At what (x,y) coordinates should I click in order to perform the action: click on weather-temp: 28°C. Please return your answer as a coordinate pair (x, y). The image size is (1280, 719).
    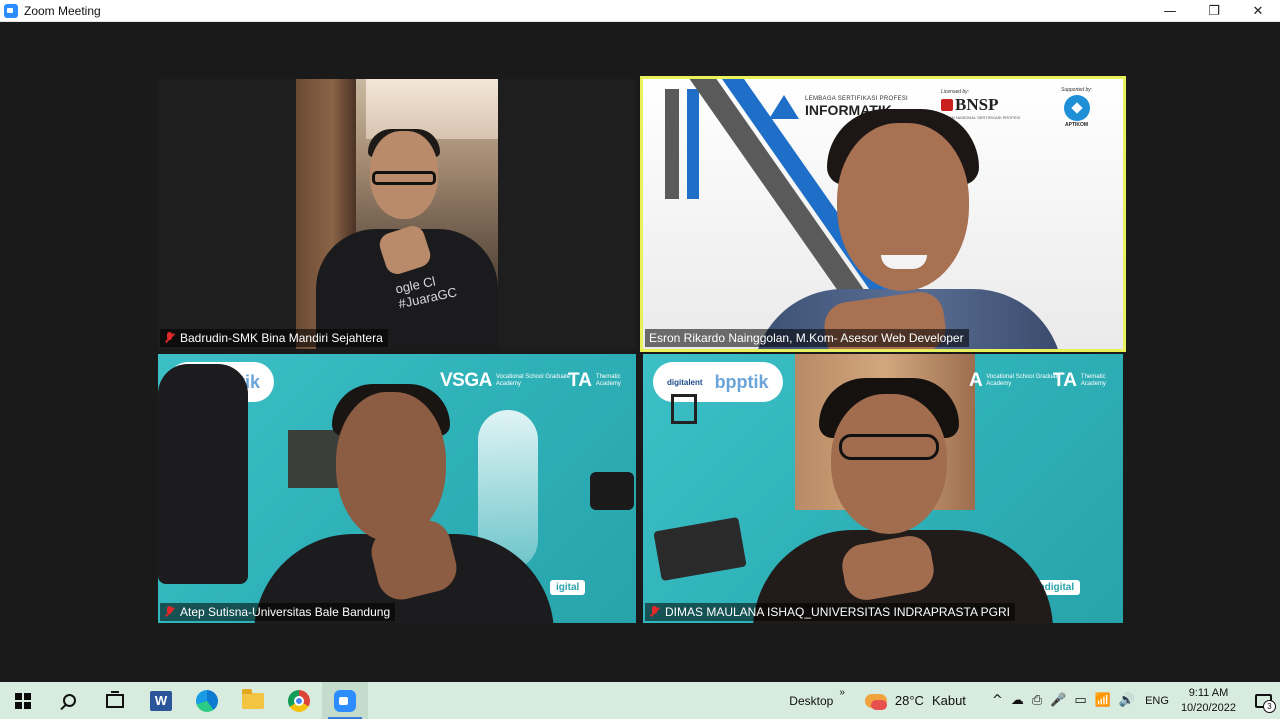
    Looking at the image, I should click on (909, 700).